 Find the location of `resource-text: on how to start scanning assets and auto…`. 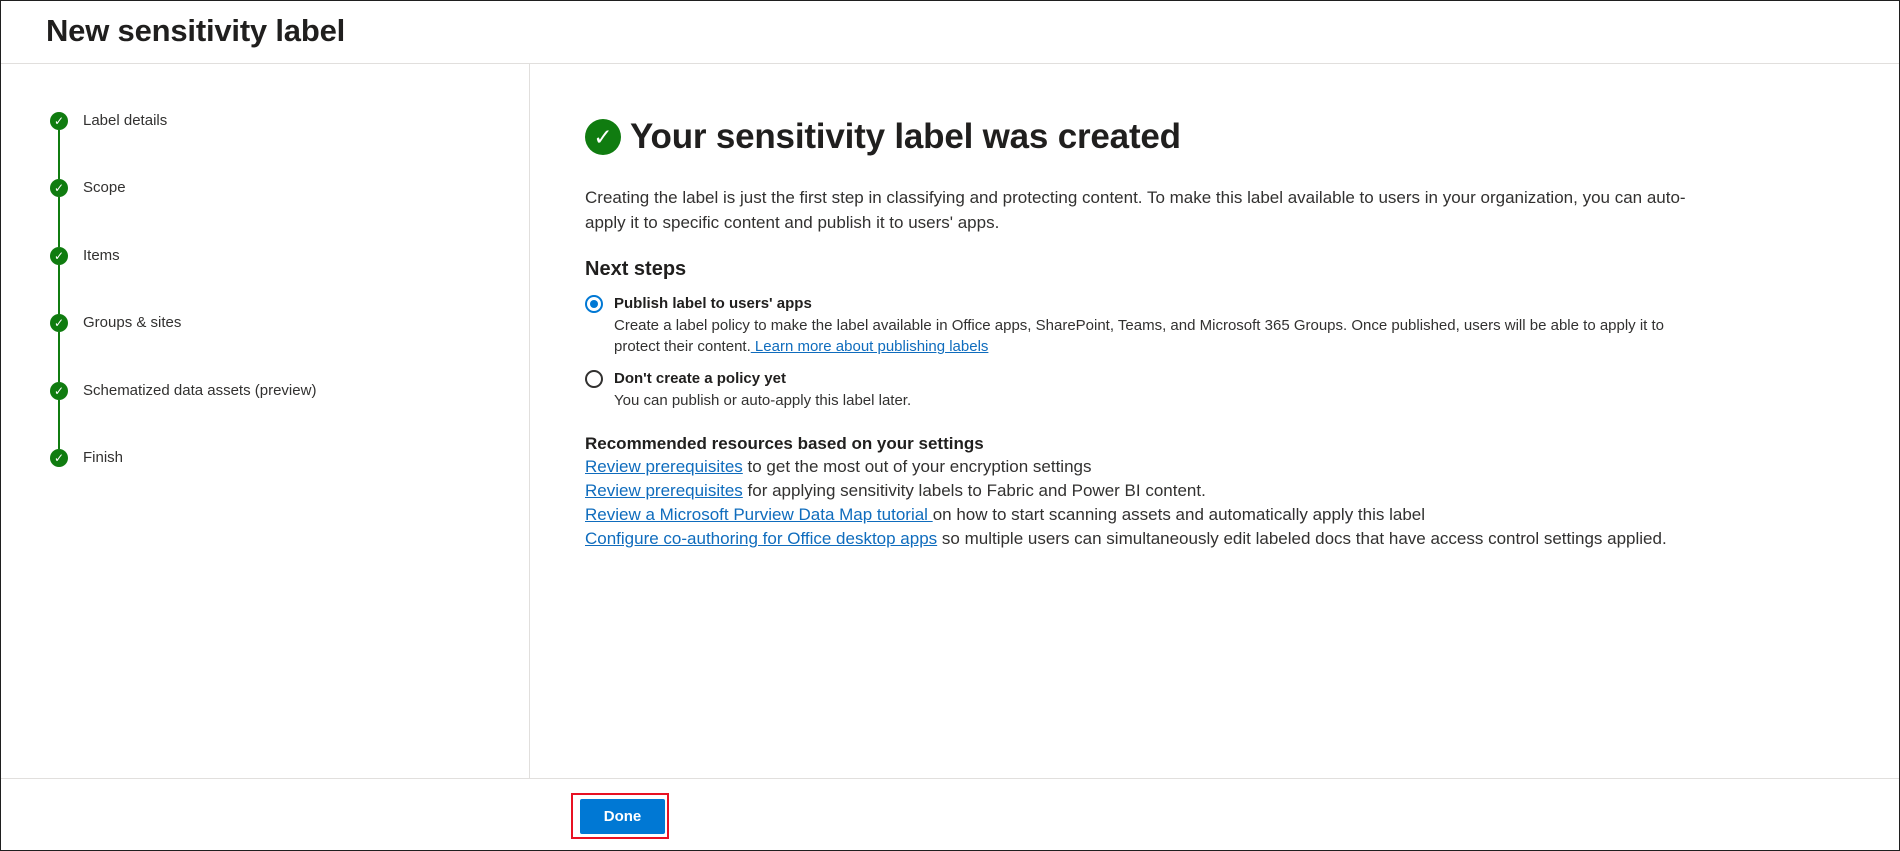

resource-text: on how to start scanning assets and auto… is located at coordinates (1179, 514).